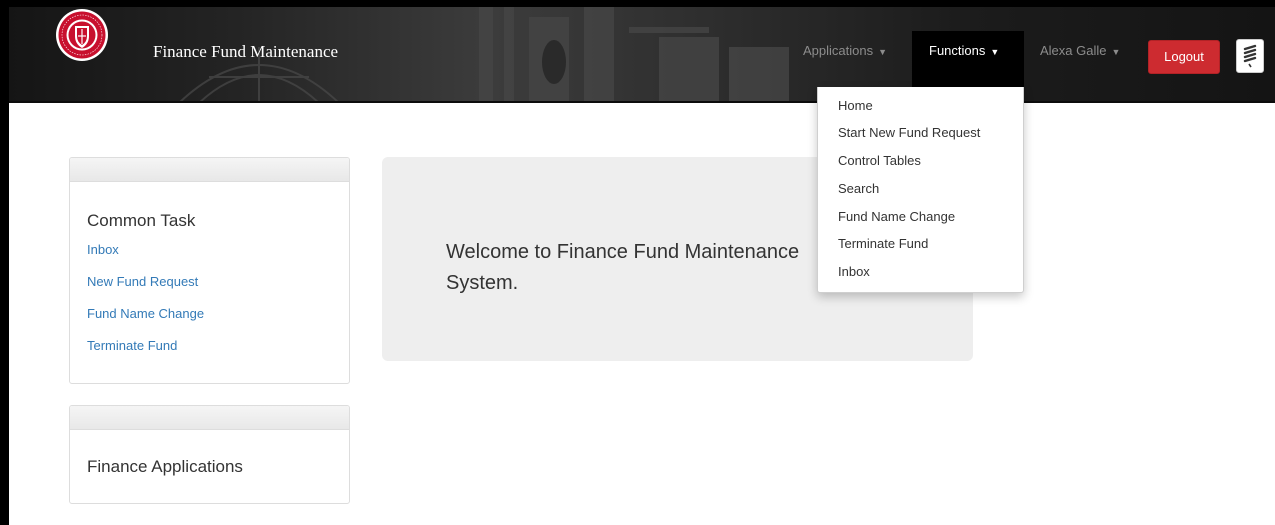 The image size is (1275, 525). I want to click on menu-toggle-button, so click(1250, 56).